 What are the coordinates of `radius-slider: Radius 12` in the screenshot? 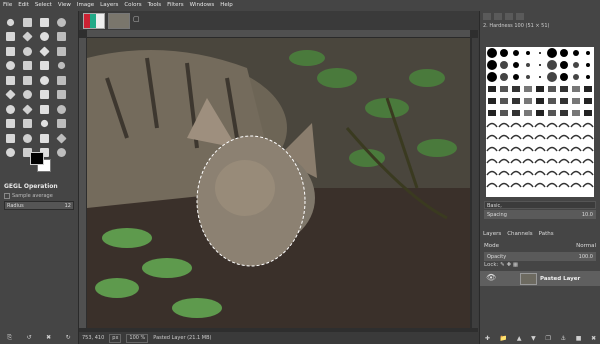 It's located at (39, 205).